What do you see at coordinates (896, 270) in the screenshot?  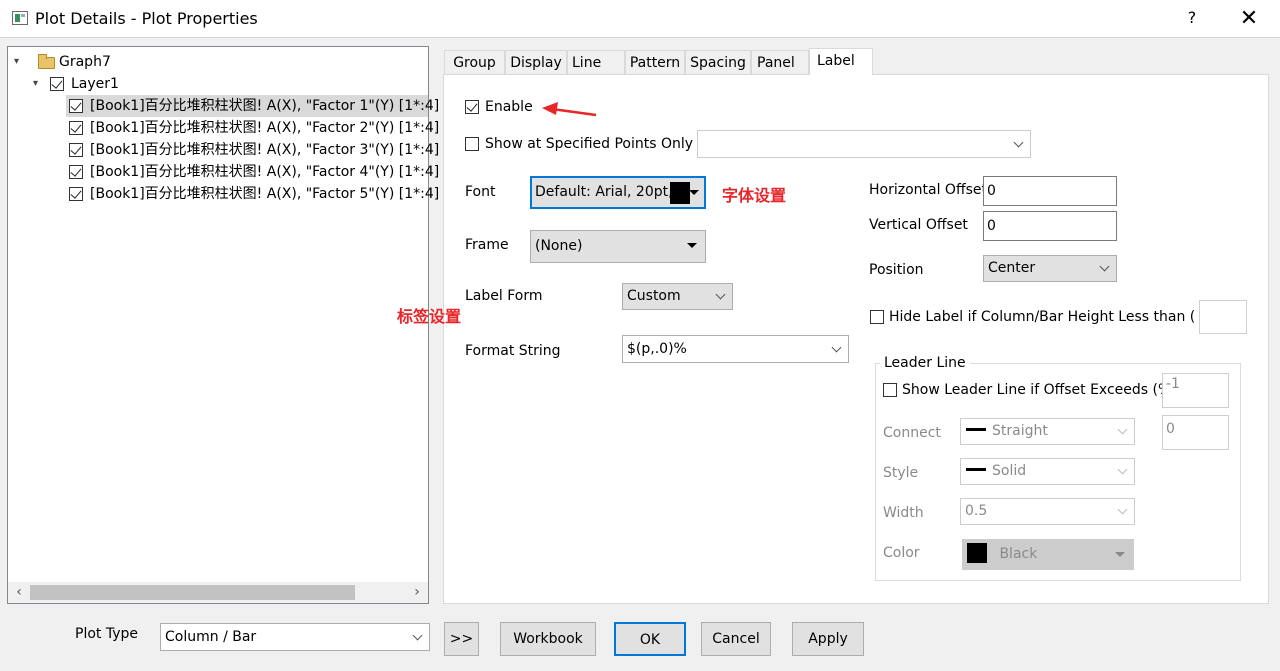 I see `position-label: Position` at bounding box center [896, 270].